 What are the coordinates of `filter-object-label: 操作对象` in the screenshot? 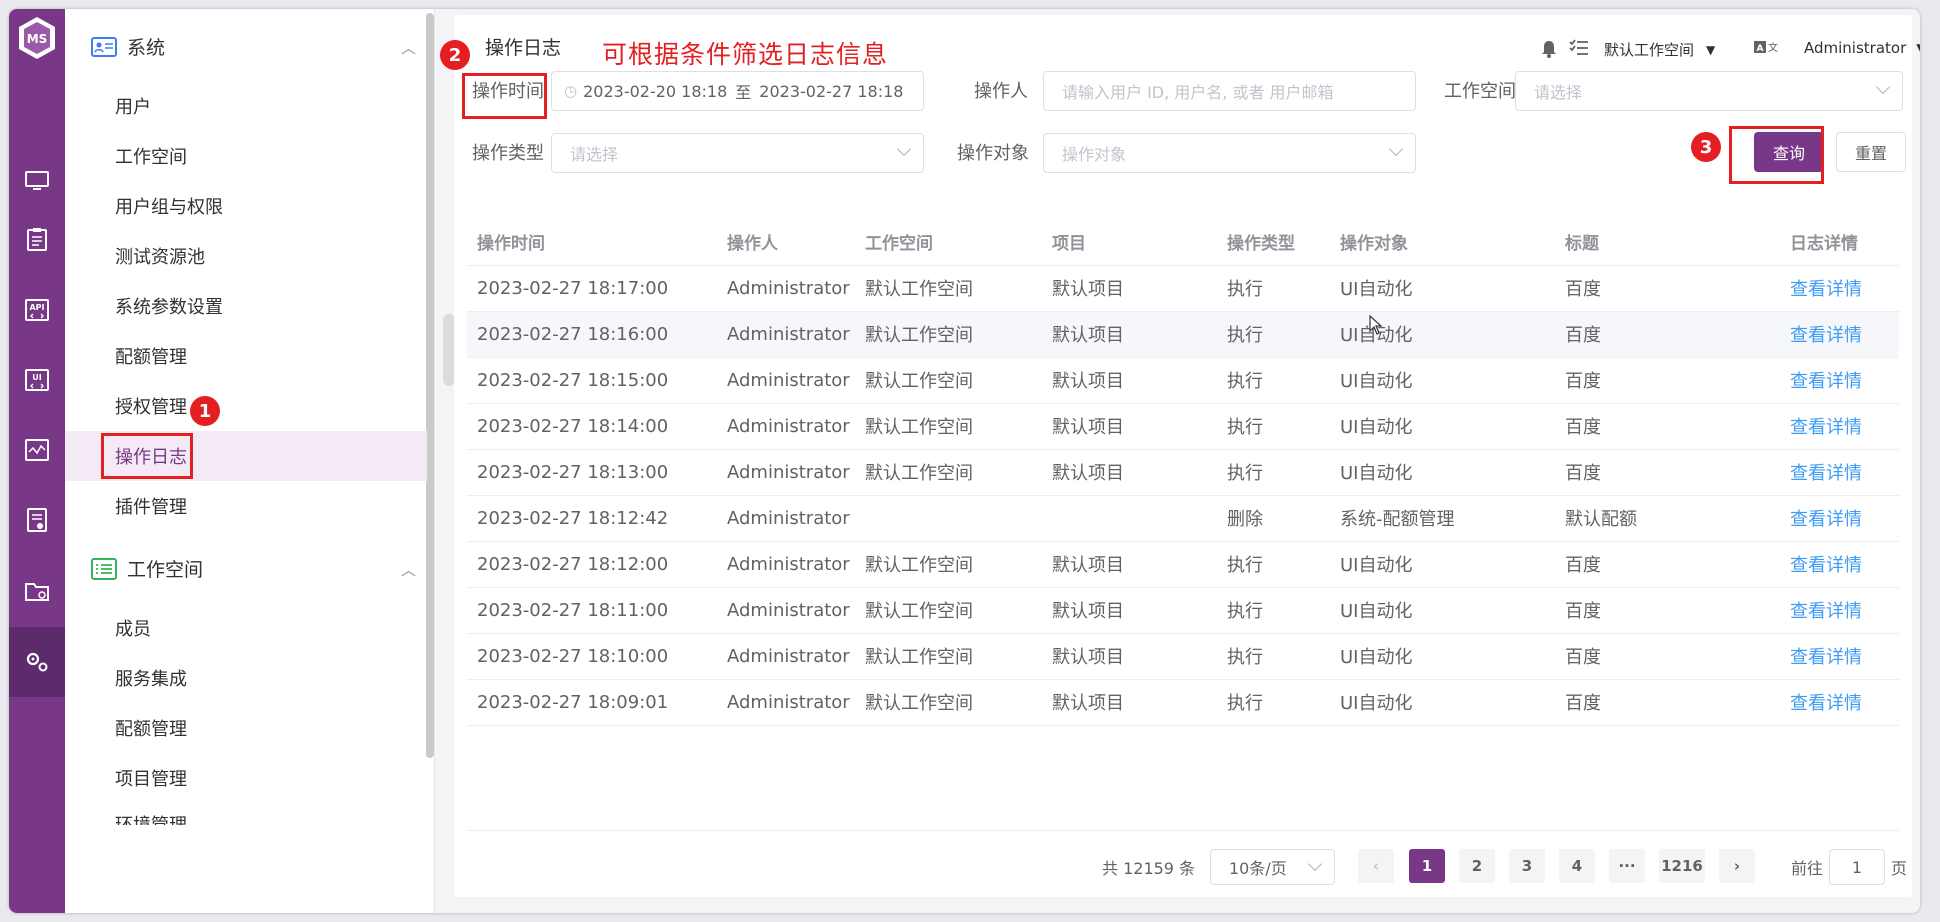 It's located at (993, 153).